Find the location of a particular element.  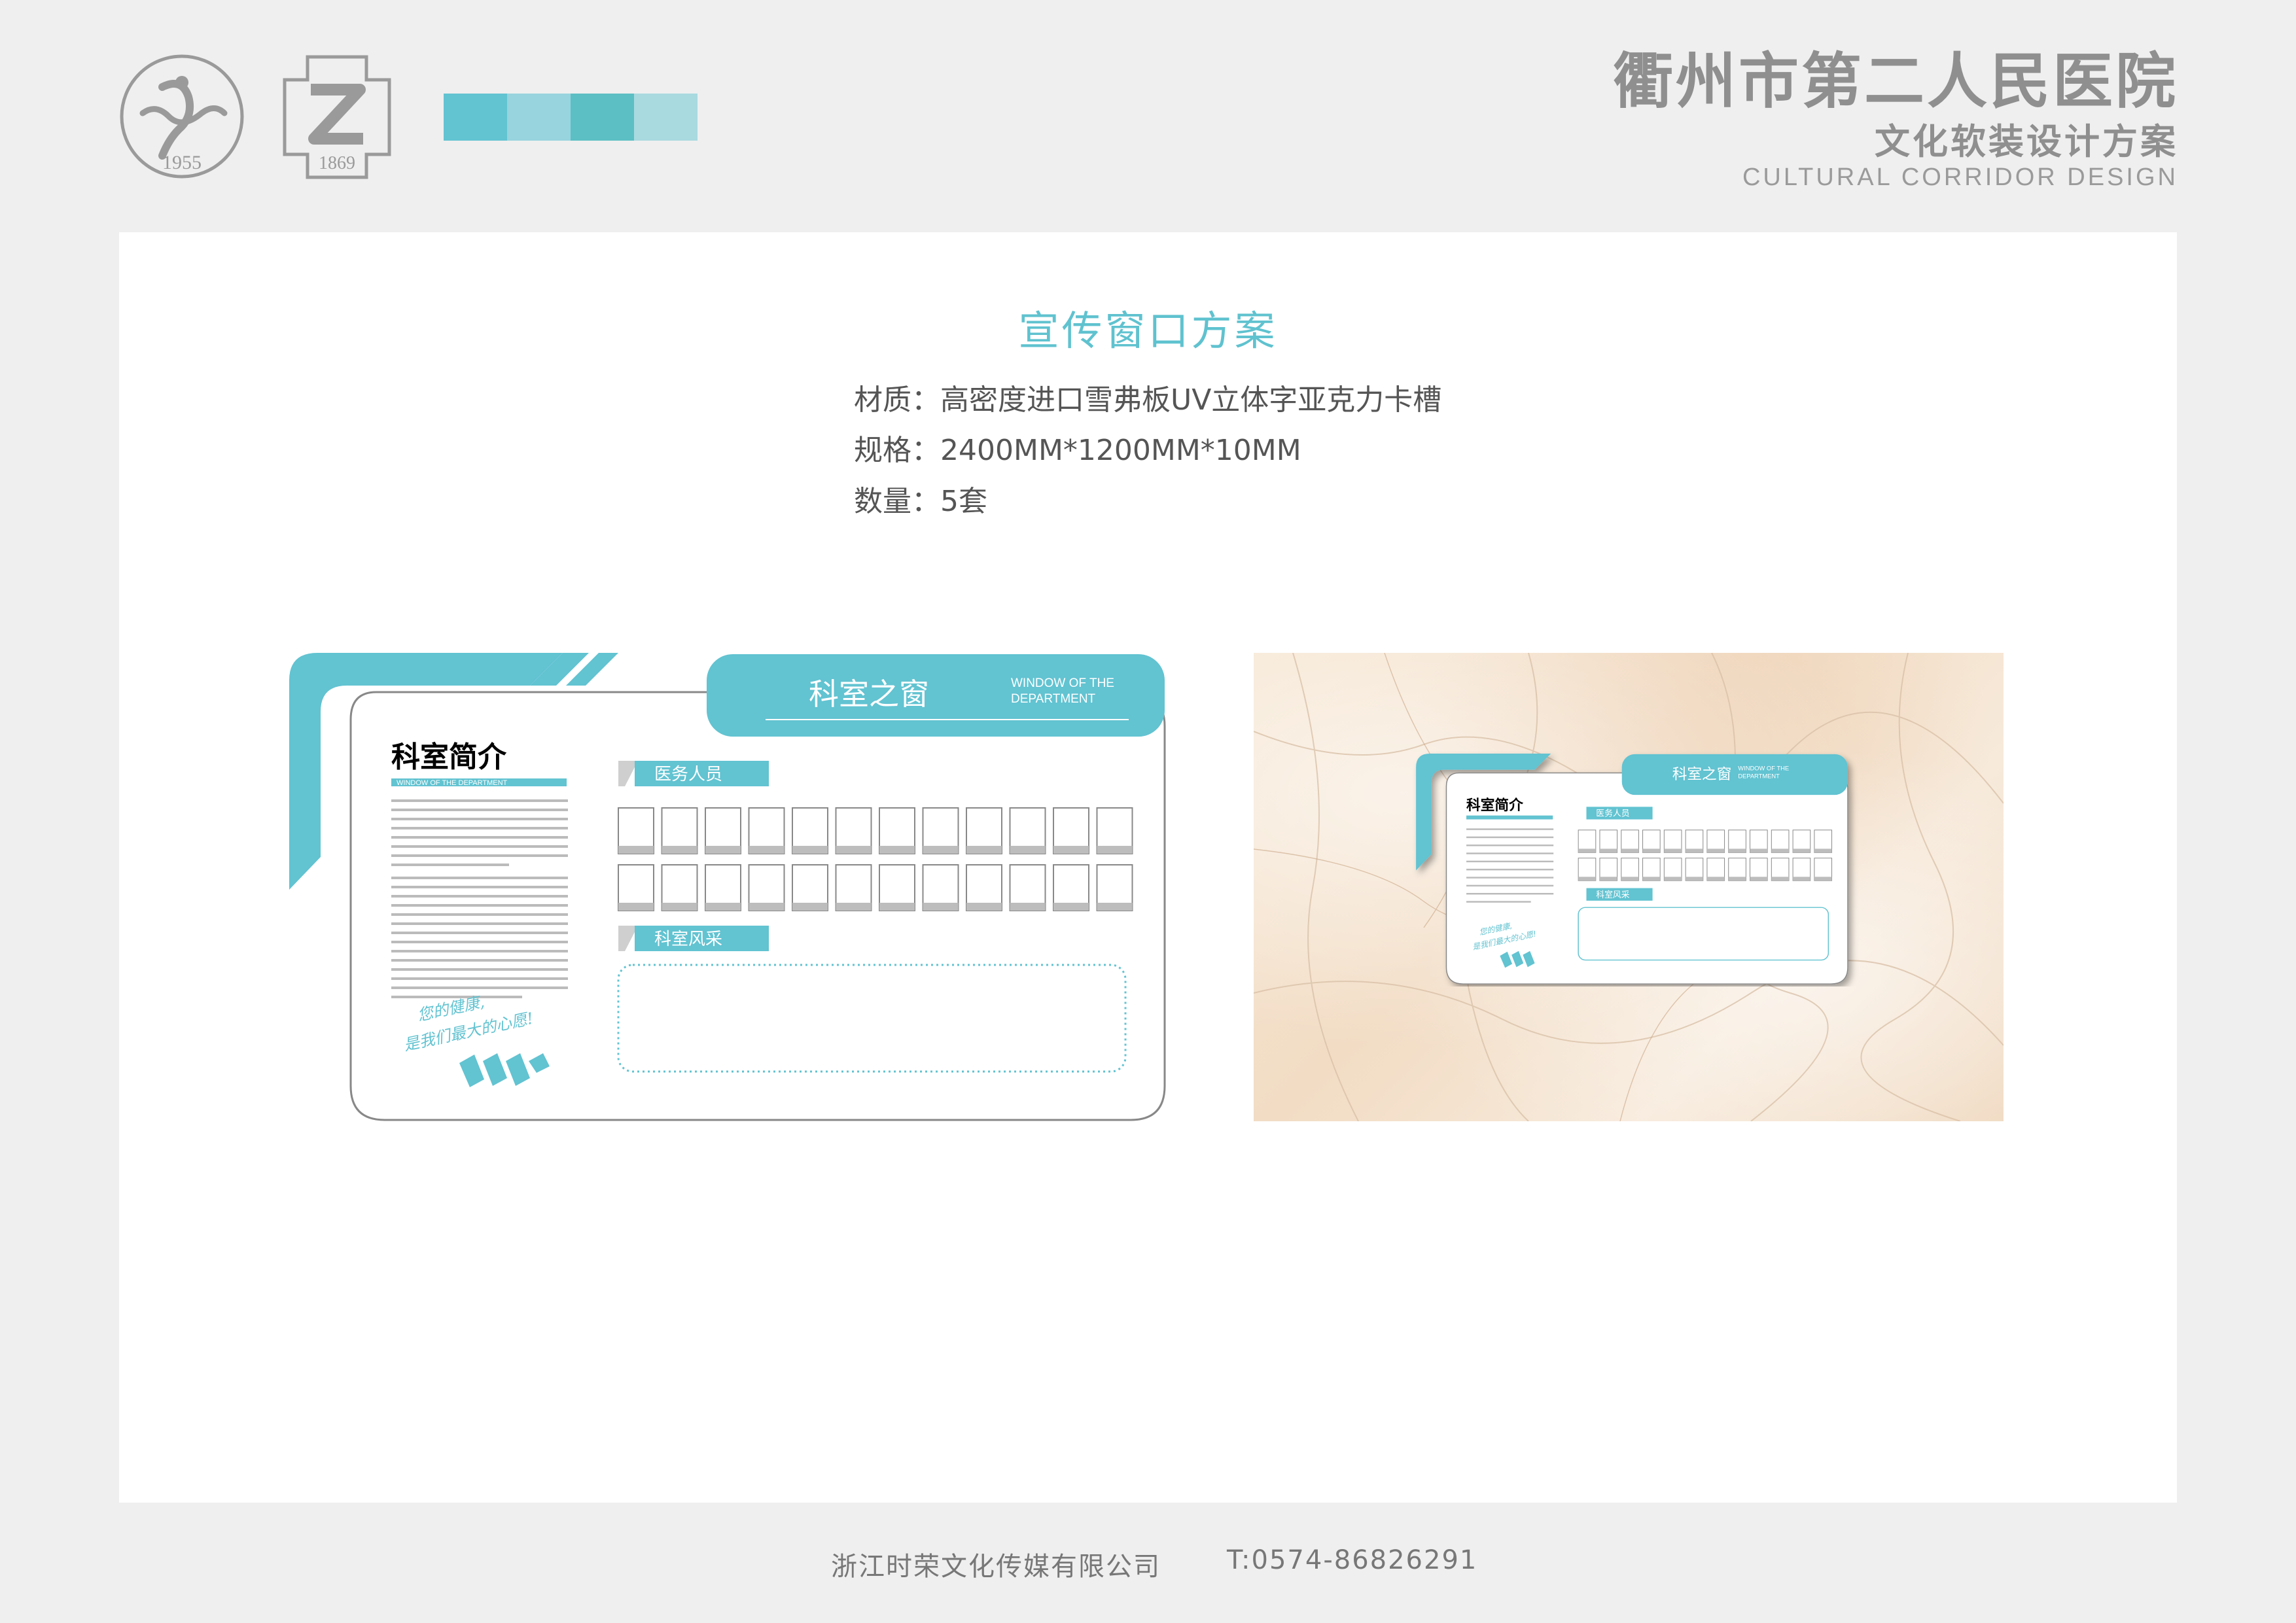

spec-material: 材质：高密度进口雪弗板UV立体字亚克力卡槽 is located at coordinates (1148, 400).